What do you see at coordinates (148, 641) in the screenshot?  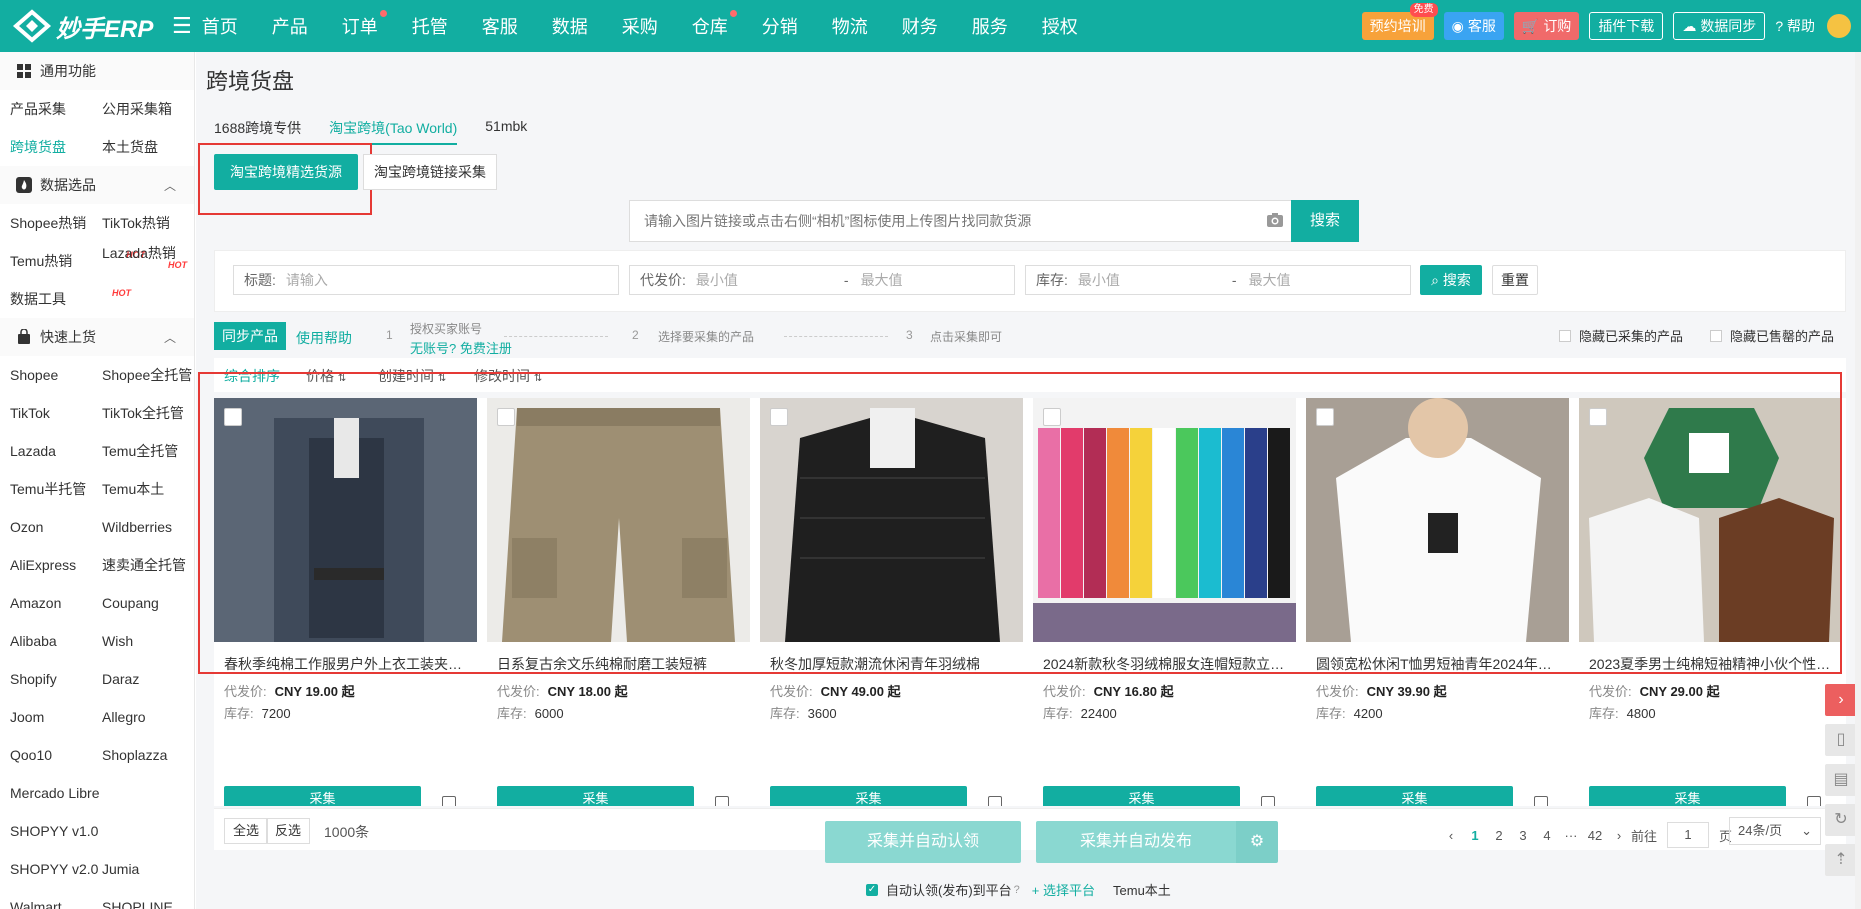 I see `sidebar-item-platform: Wish` at bounding box center [148, 641].